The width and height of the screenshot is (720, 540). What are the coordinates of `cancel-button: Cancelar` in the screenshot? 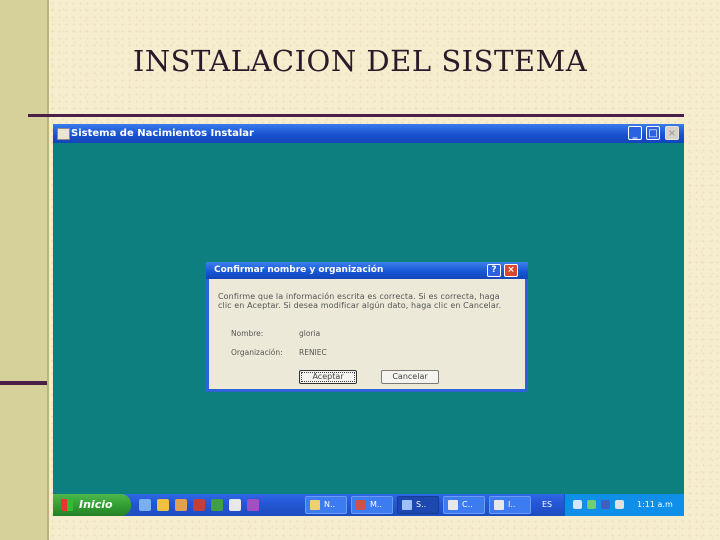 It's located at (410, 377).